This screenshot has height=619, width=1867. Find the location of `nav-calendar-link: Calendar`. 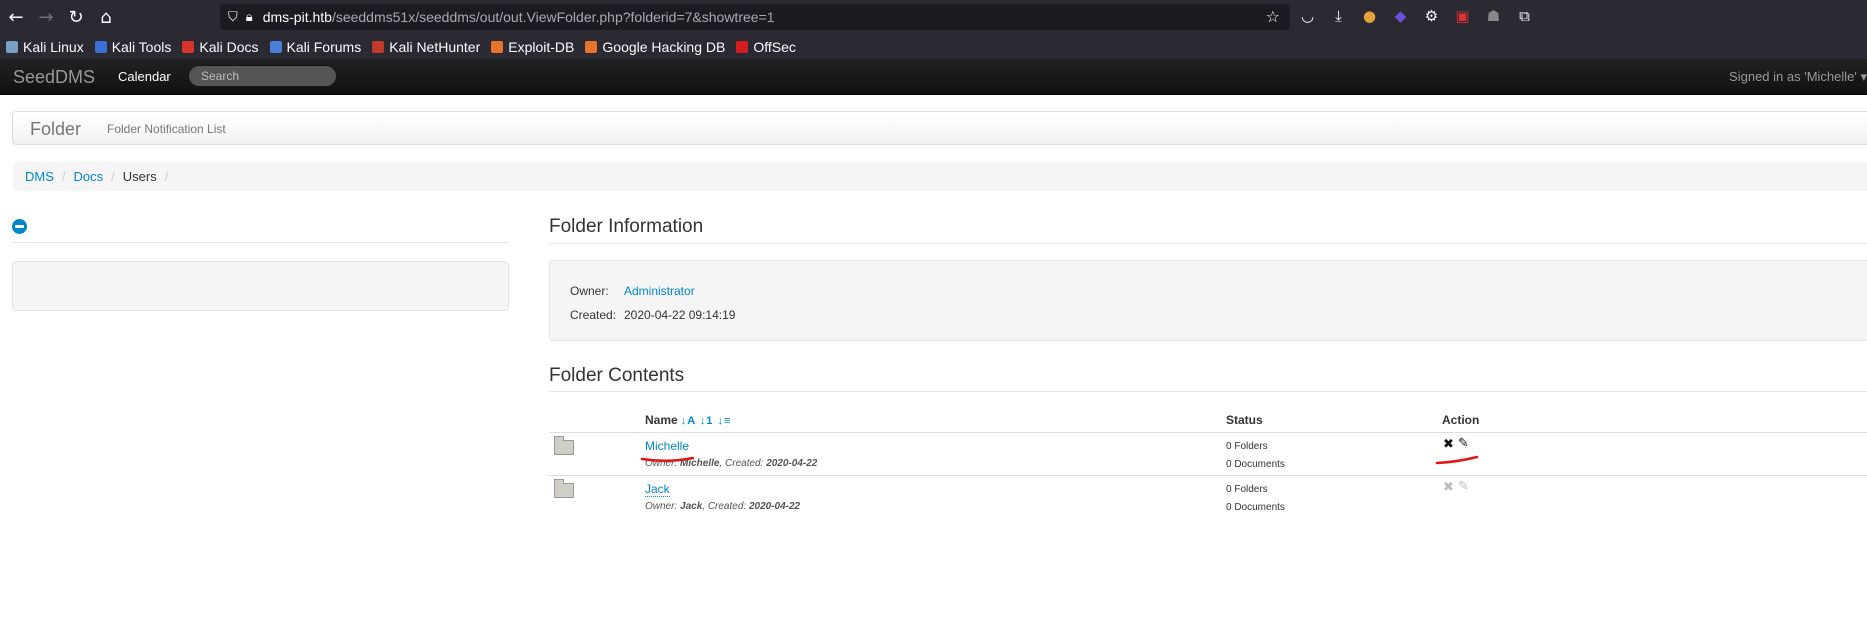

nav-calendar-link: Calendar is located at coordinates (144, 76).